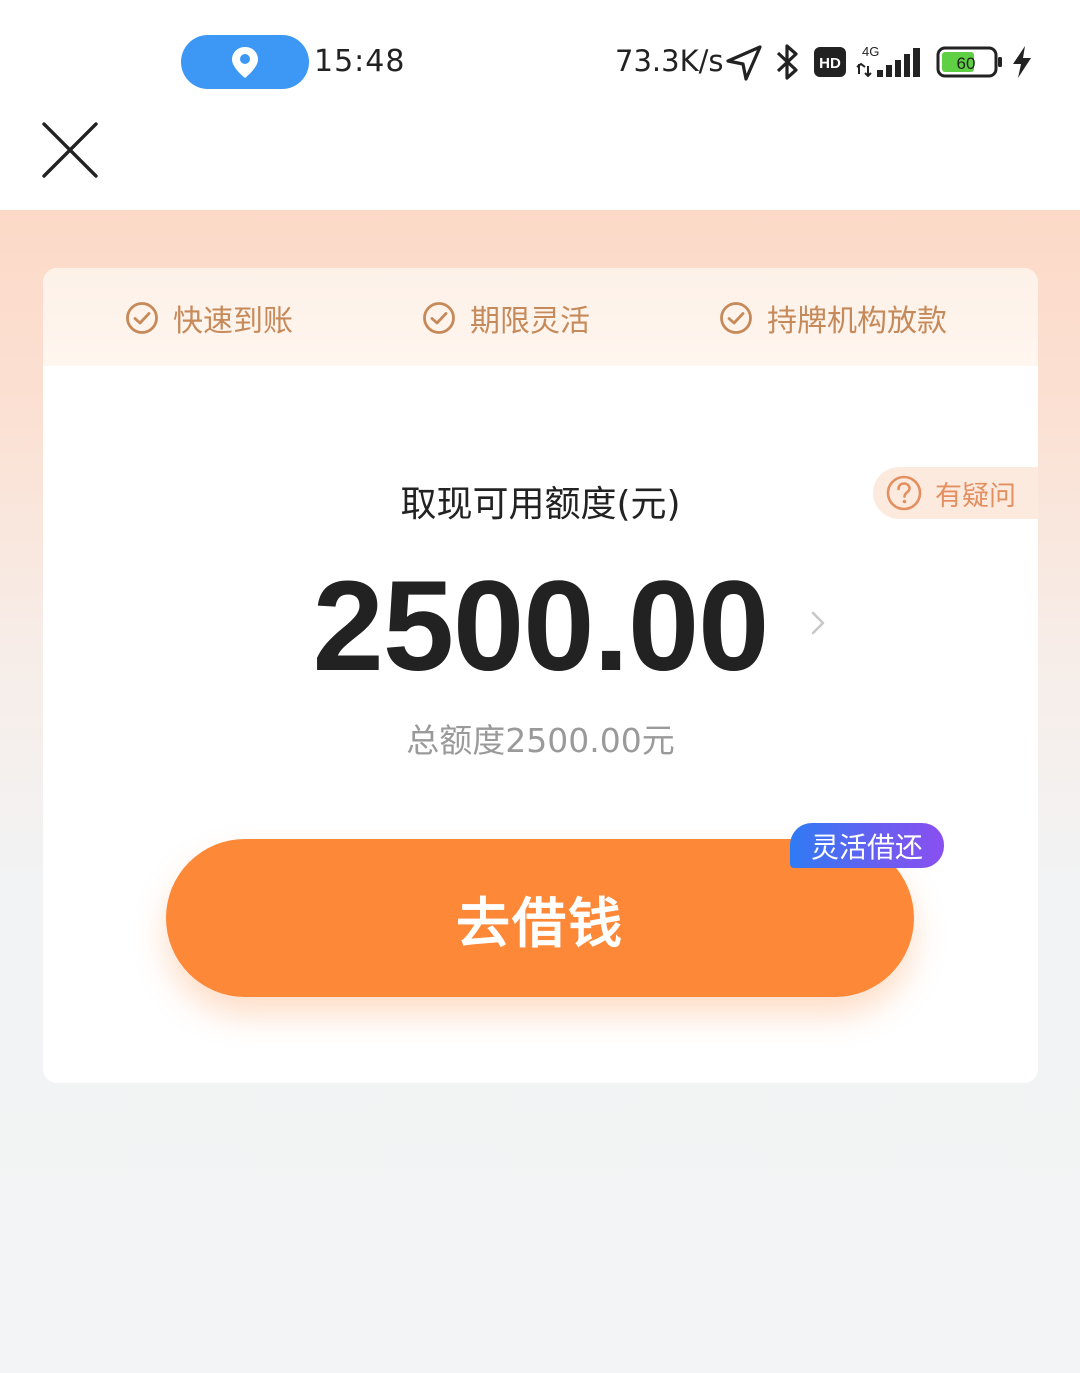 Image resolution: width=1080 pixels, height=1373 pixels. What do you see at coordinates (888, 61) in the screenshot?
I see `signal-icon: 4G` at bounding box center [888, 61].